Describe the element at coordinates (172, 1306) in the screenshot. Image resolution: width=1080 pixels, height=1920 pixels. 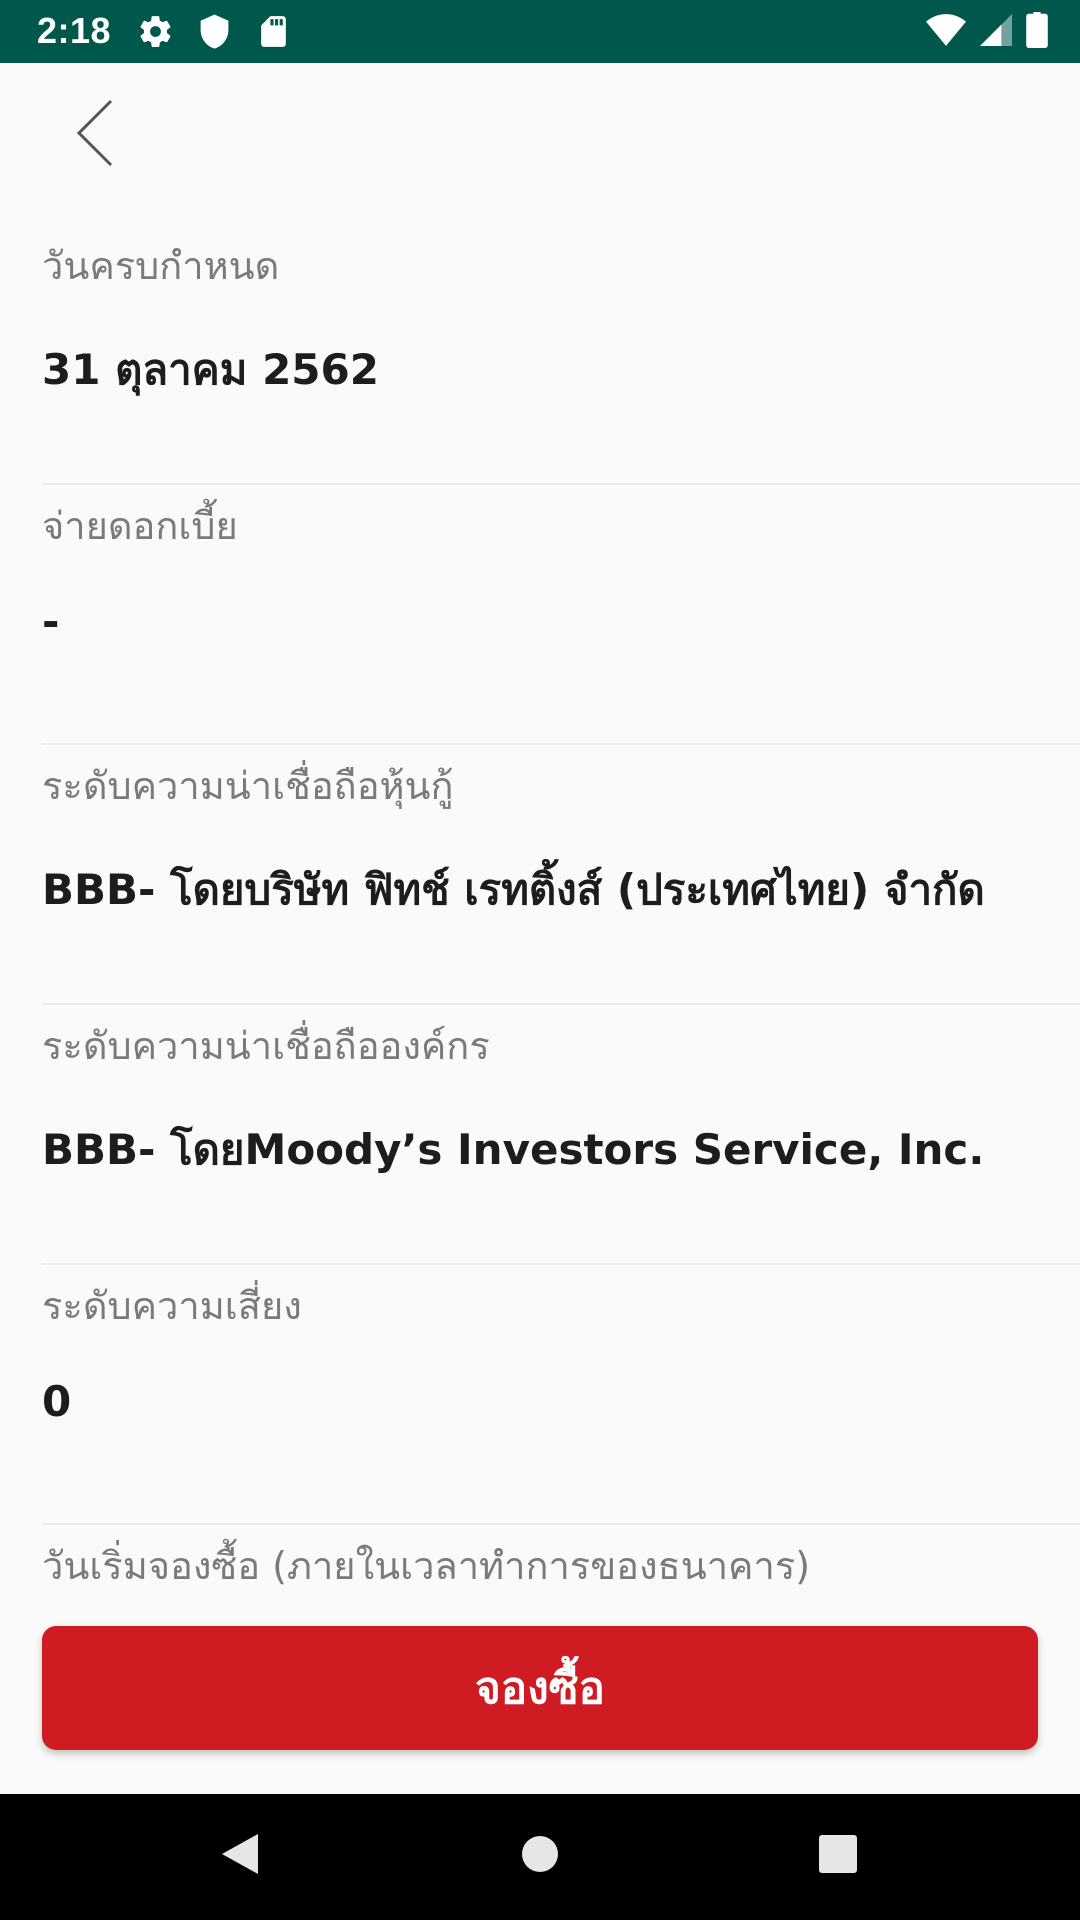
I see `field-label: ระดับความเสี่ยง` at that location.